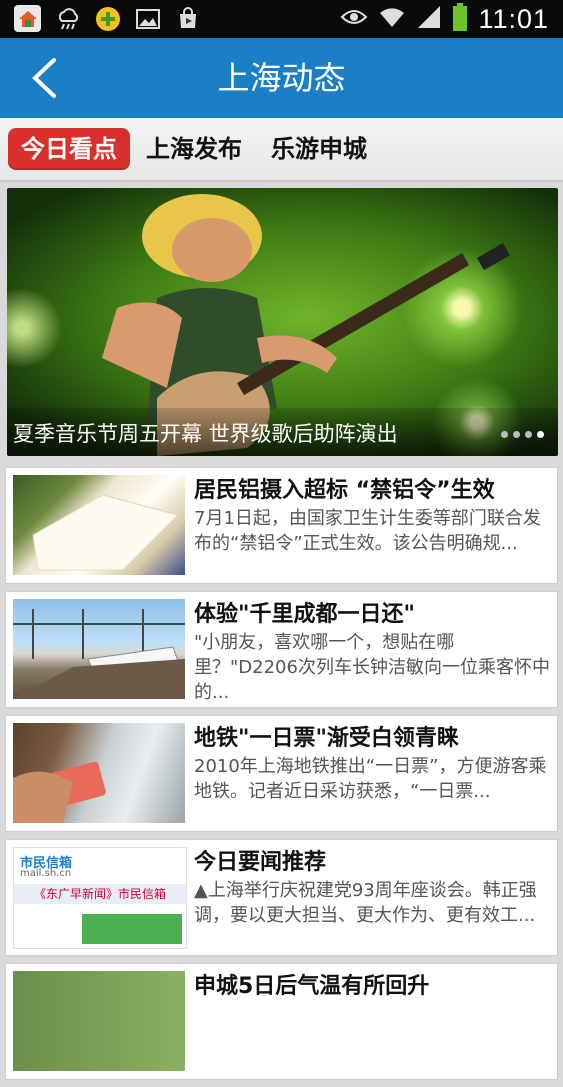 This screenshot has height=1087, width=563. Describe the element at coordinates (374, 1039) in the screenshot. I see `news-summary` at that location.